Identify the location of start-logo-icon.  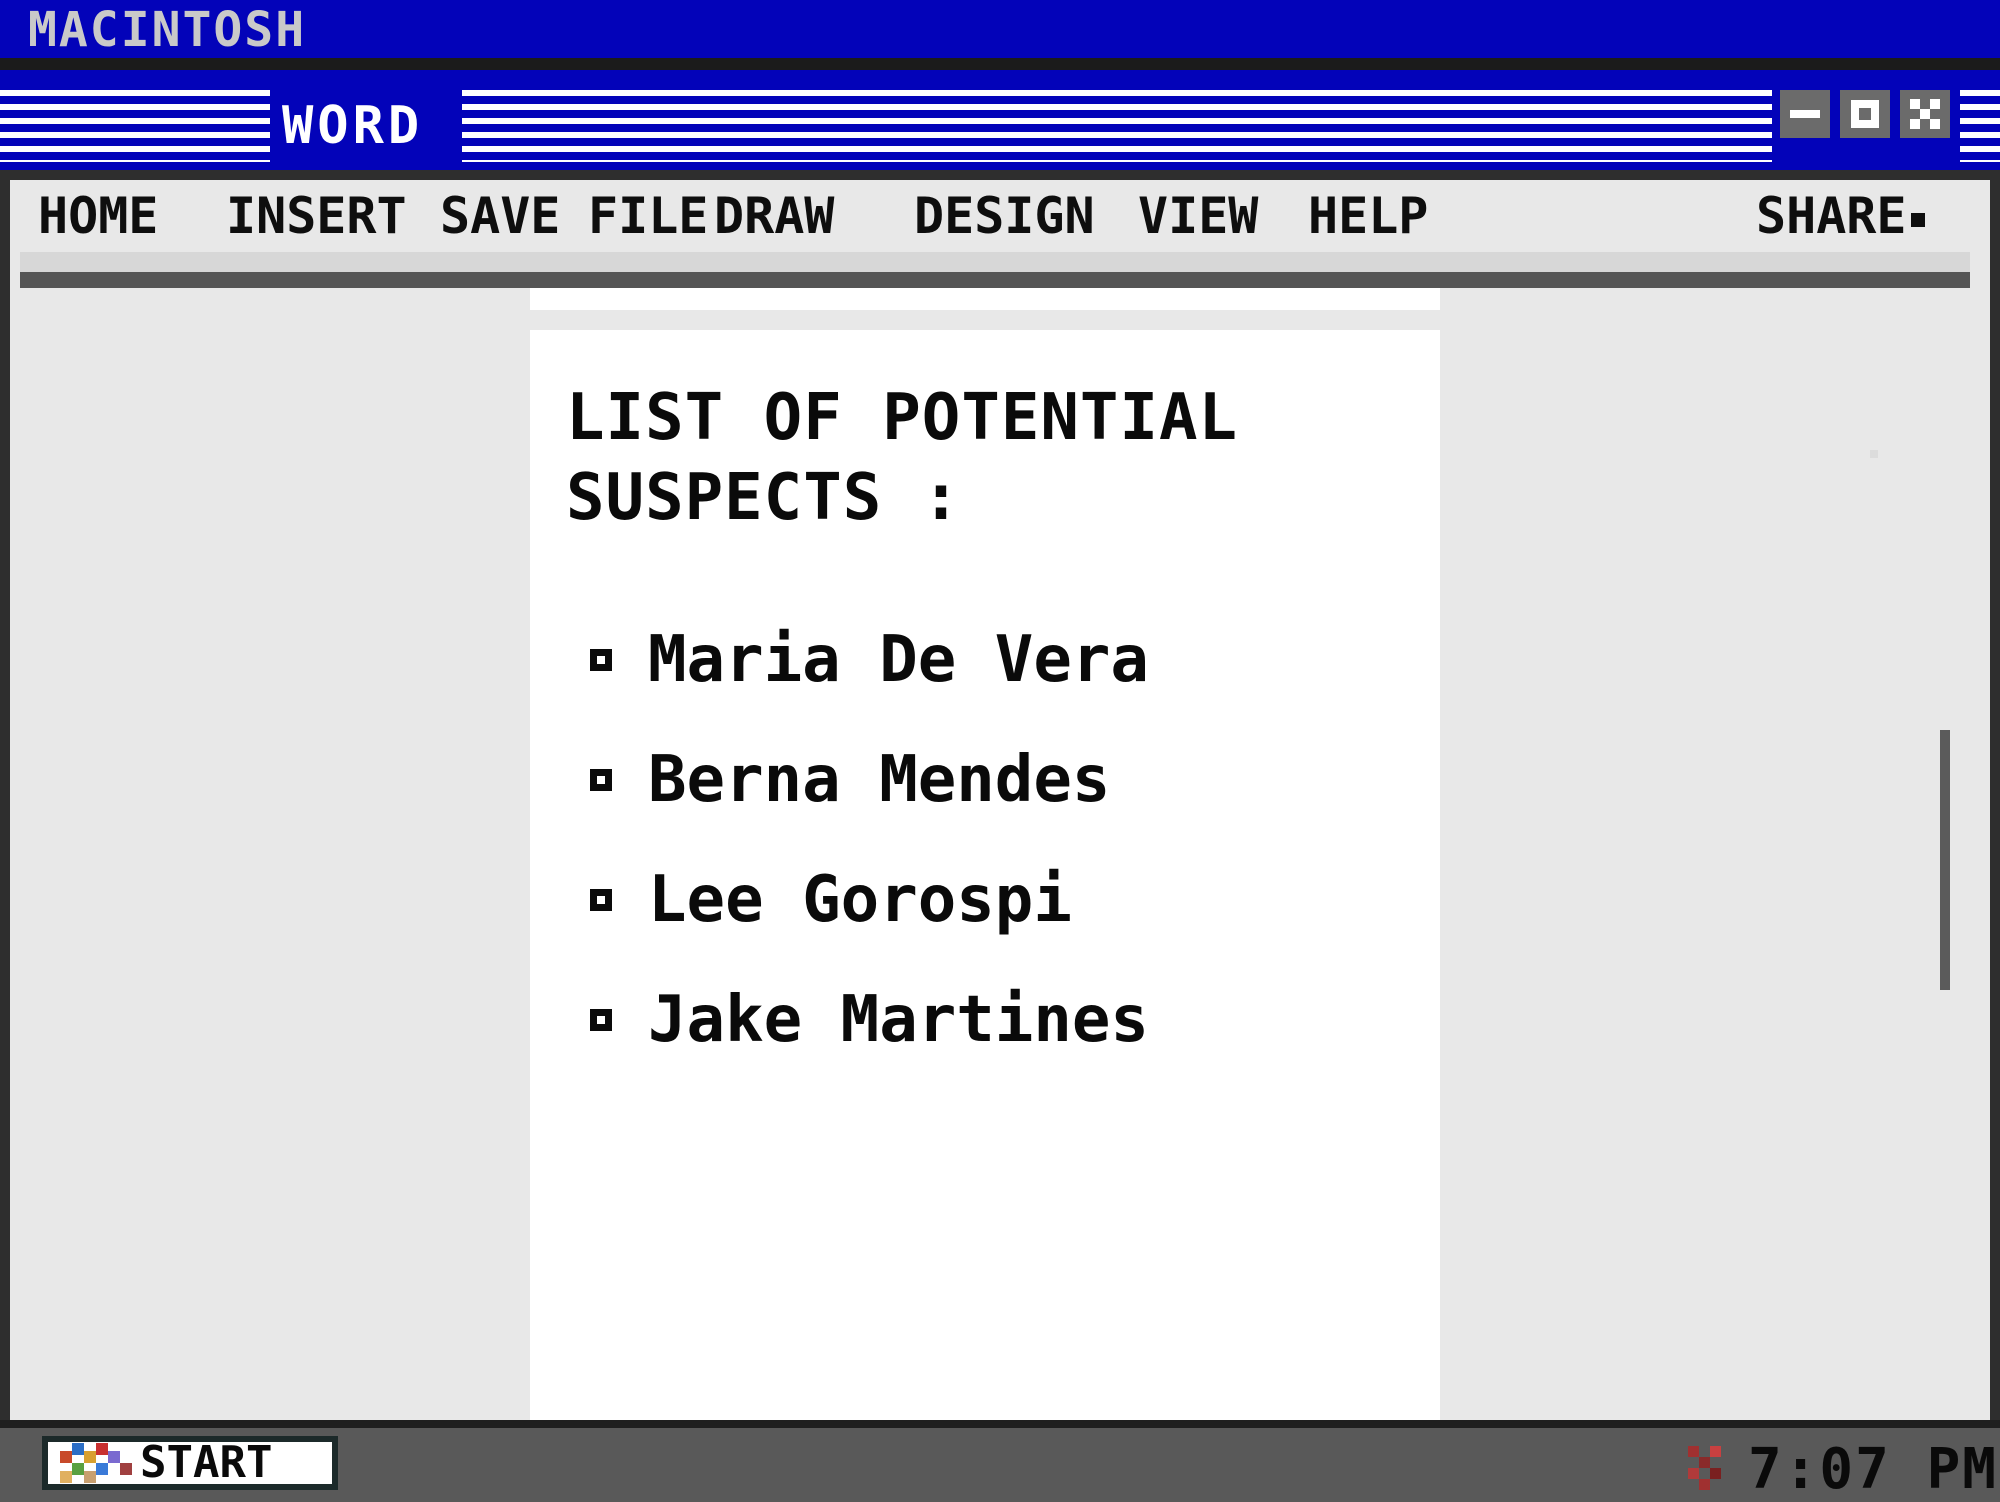
(98, 1463).